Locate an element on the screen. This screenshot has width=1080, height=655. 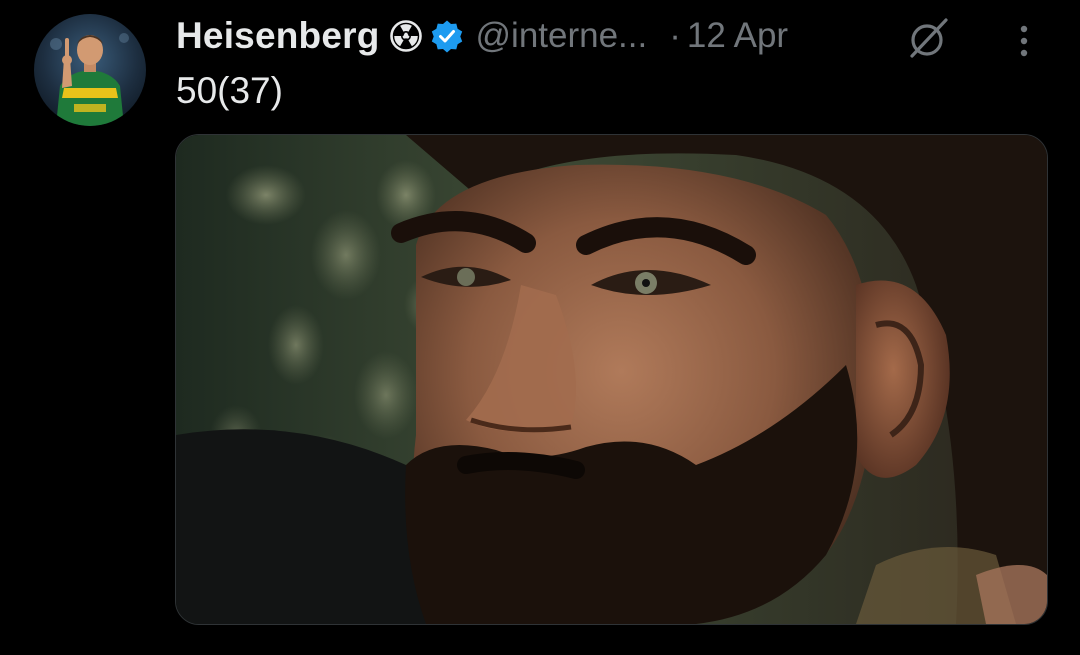
author-display-name: Heisenberg is located at coordinates (278, 36).